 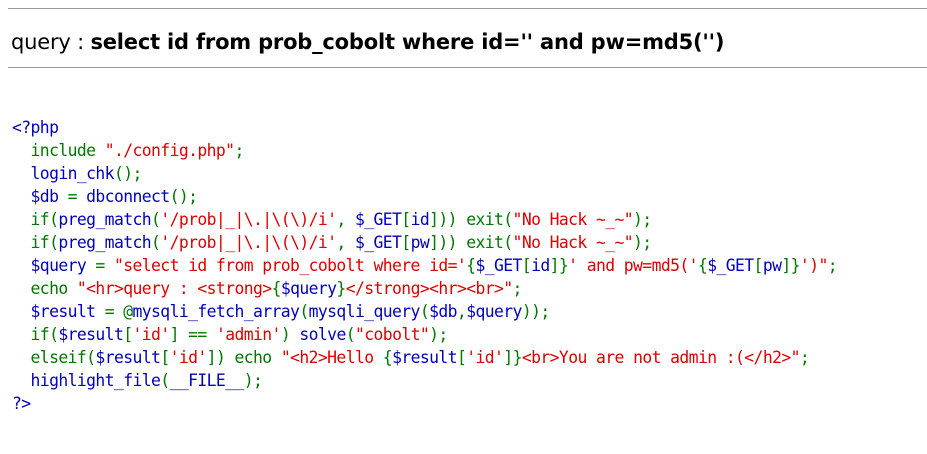 I want to click on code-token: ]) echo, so click(x=243, y=357).